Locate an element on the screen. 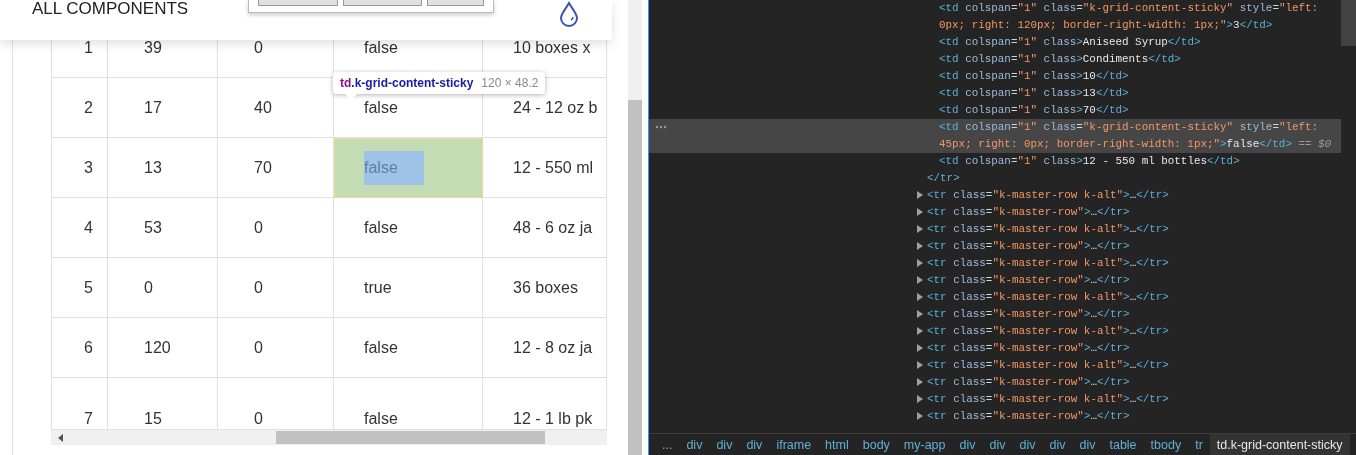  scroll-left-icon is located at coordinates (60, 438).